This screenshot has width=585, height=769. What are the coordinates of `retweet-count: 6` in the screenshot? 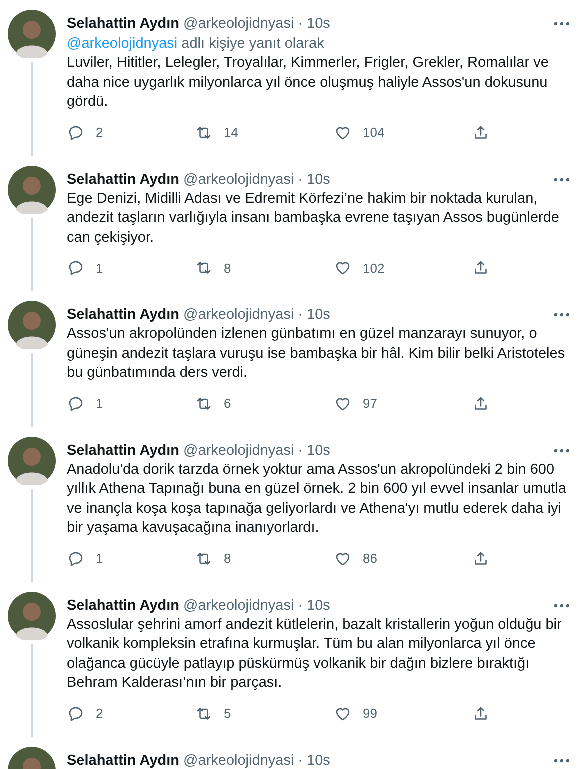 It's located at (228, 403).